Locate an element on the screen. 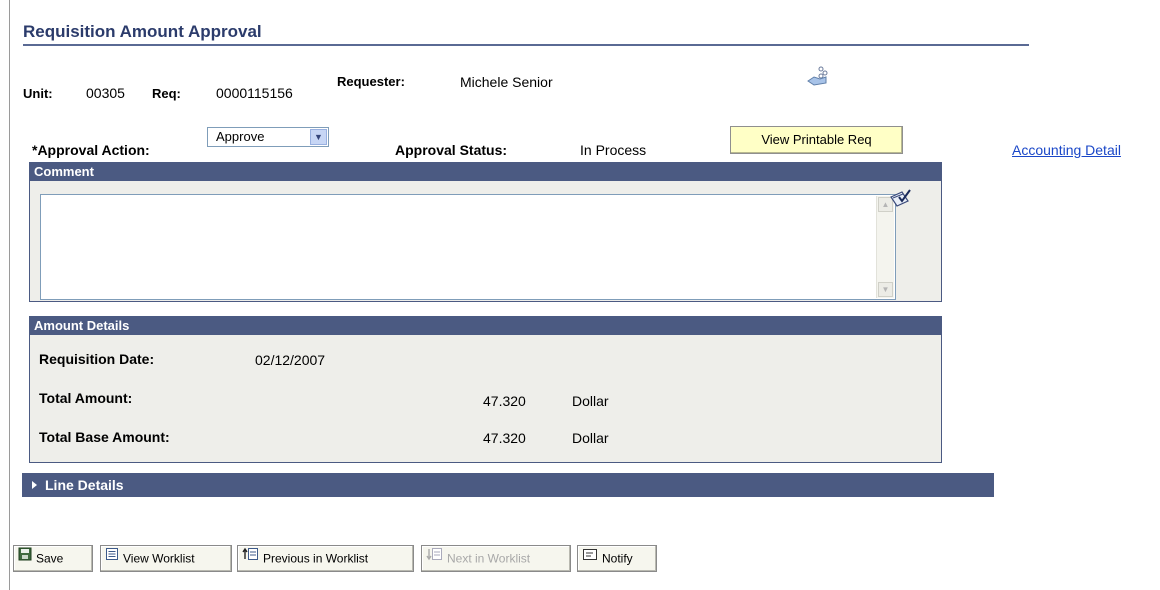 This screenshot has height=590, width=1160. line-details-toggle: Line Details is located at coordinates (508, 485).